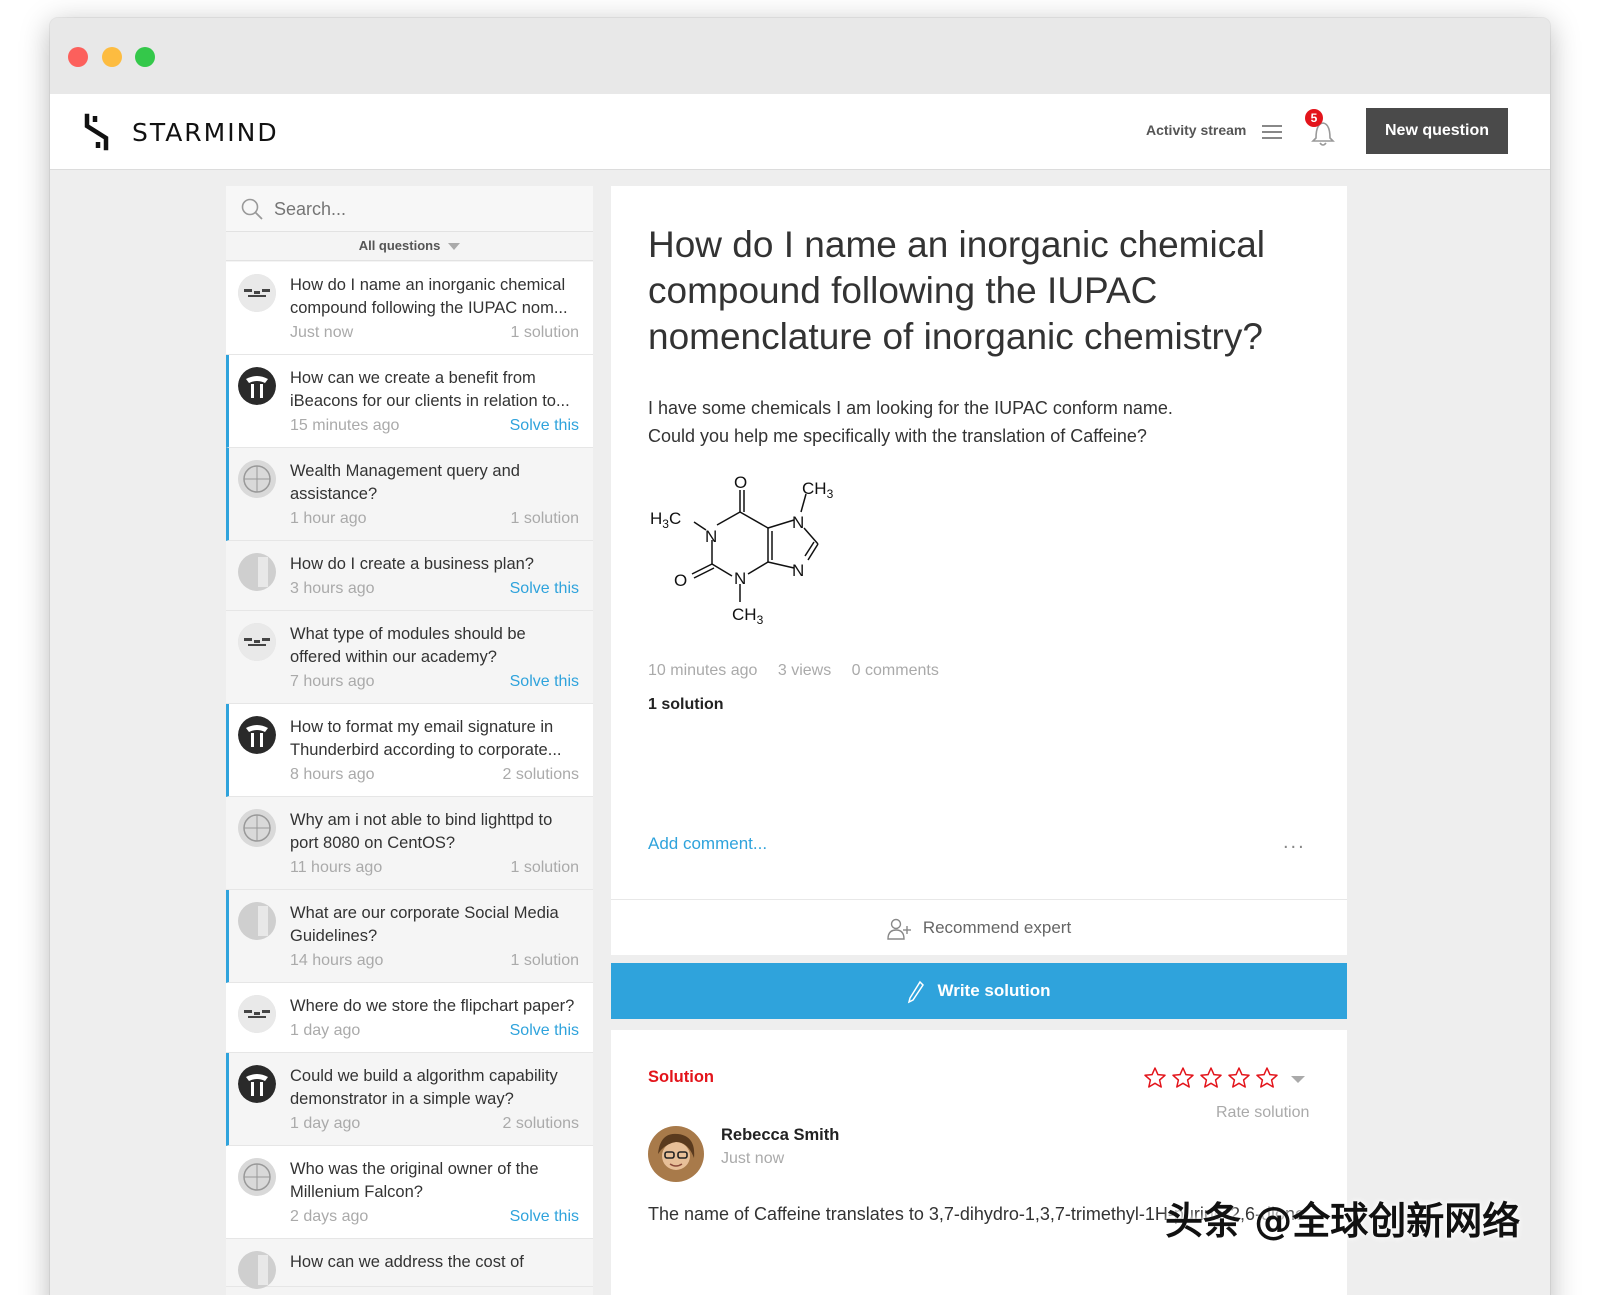 Image resolution: width=1600 pixels, height=1295 pixels. What do you see at coordinates (412, 564) in the screenshot?
I see `question-list-title: How do I create a business plan?` at bounding box center [412, 564].